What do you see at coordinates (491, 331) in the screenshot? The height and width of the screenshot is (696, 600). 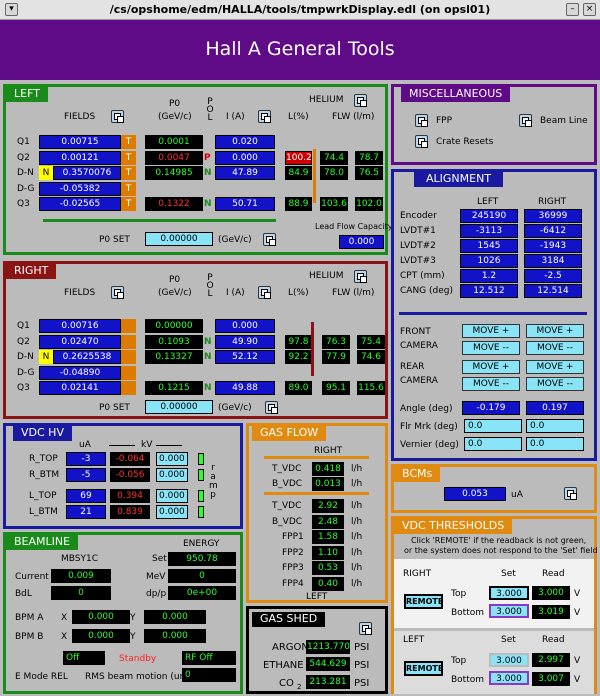 I see `front-left-move-plus-button: MOVE +` at bounding box center [491, 331].